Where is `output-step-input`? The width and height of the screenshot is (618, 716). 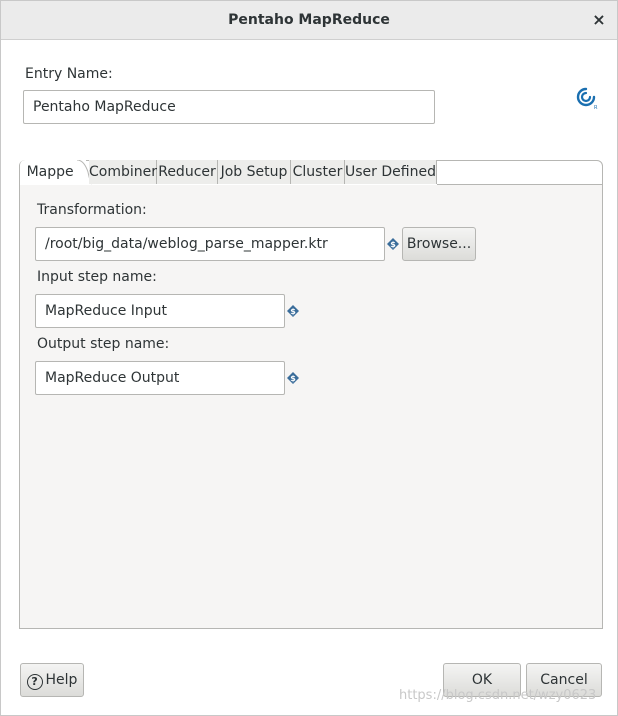
output-step-input is located at coordinates (160, 378).